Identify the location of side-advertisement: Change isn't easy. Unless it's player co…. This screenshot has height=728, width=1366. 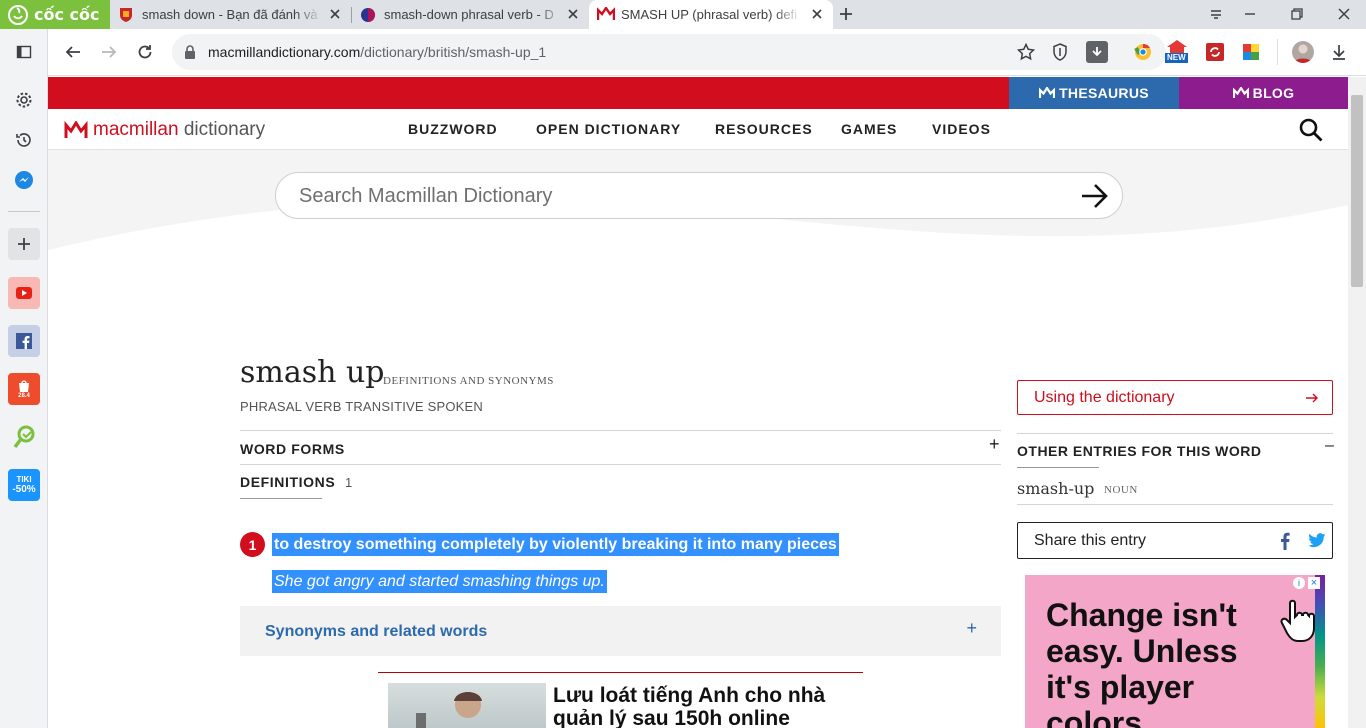
(1175, 651).